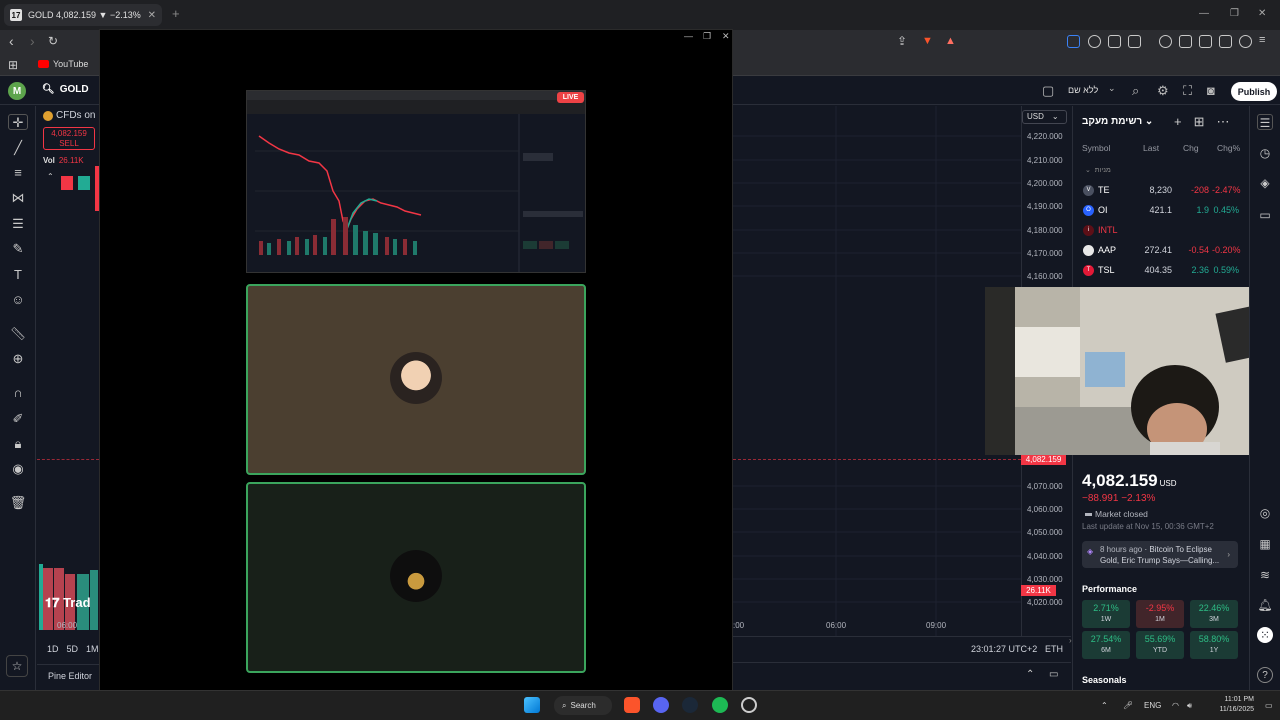  I want to click on symbol-description: CFDs on, so click(69, 115).